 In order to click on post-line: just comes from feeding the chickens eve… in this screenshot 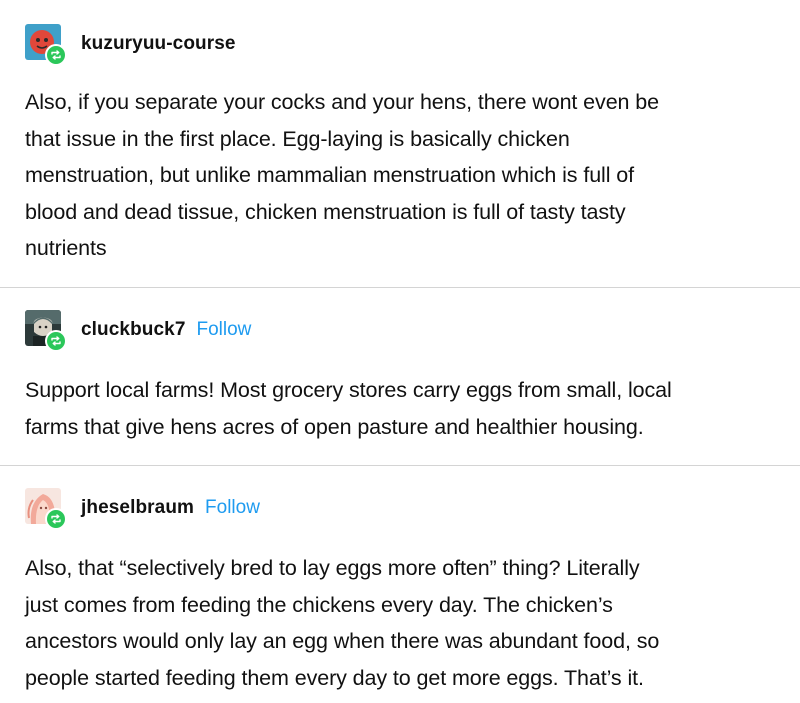, I will do `click(319, 604)`.